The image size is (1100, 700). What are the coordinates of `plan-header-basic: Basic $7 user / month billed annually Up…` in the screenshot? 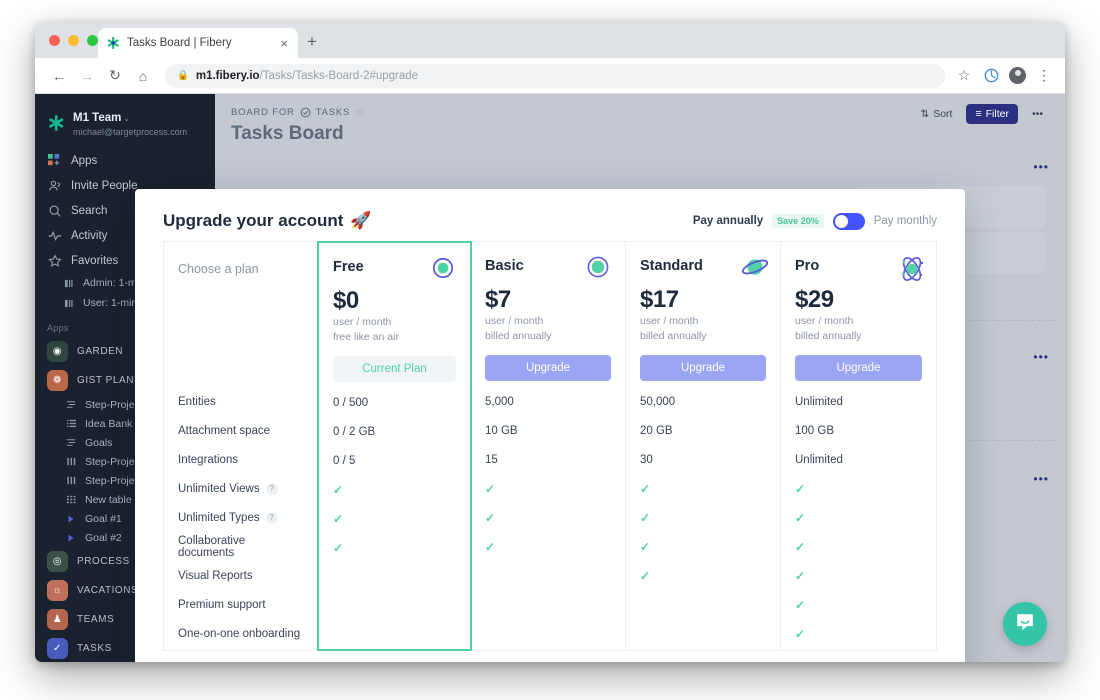 It's located at (548, 314).